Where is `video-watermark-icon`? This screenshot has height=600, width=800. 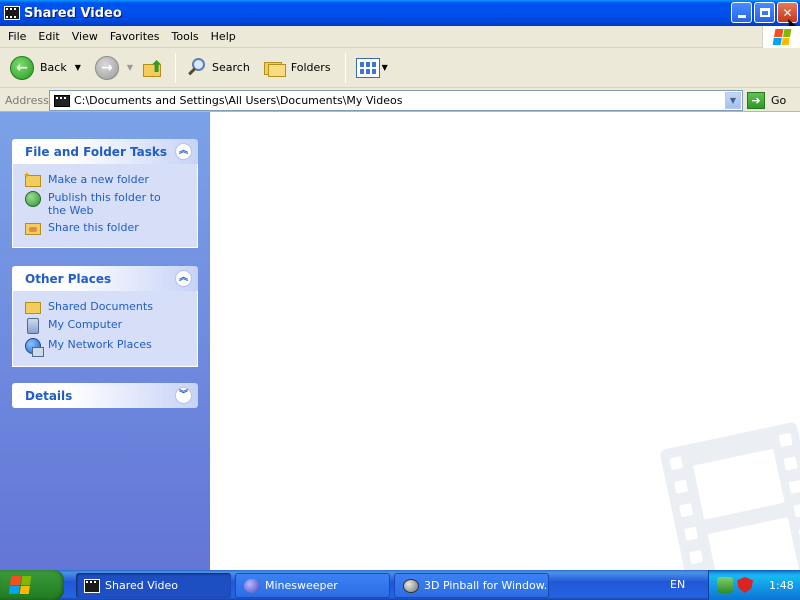 video-watermark-icon is located at coordinates (729, 493).